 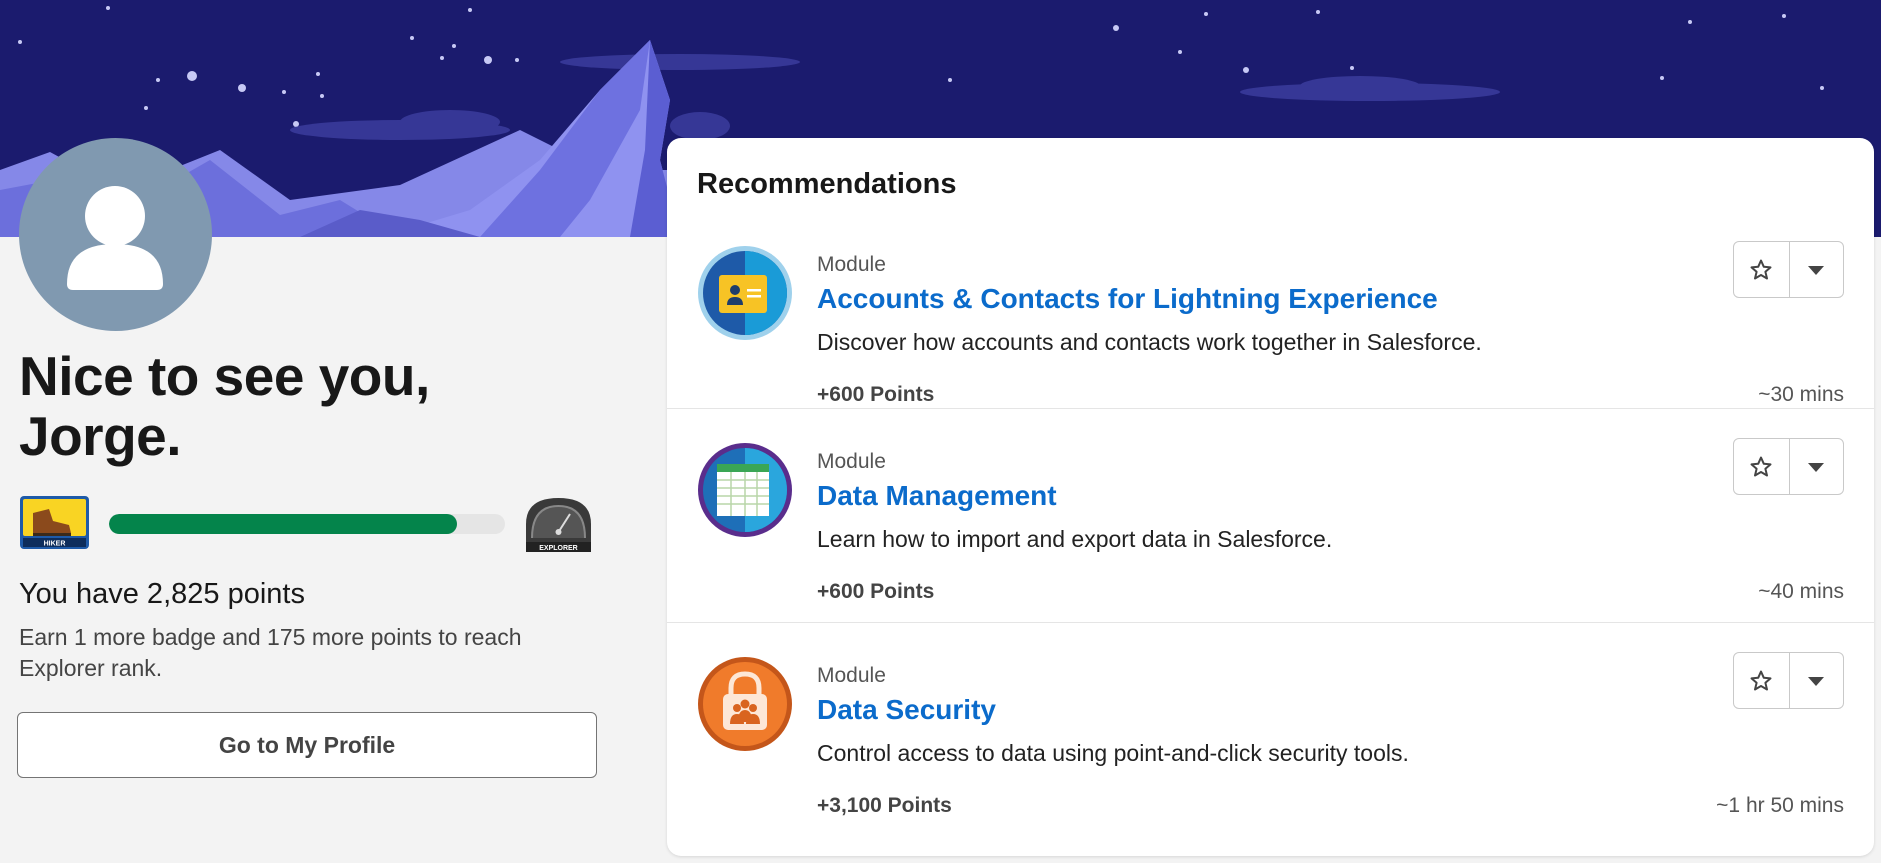 What do you see at coordinates (827, 184) in the screenshot?
I see `recommendations-title: Recommendations` at bounding box center [827, 184].